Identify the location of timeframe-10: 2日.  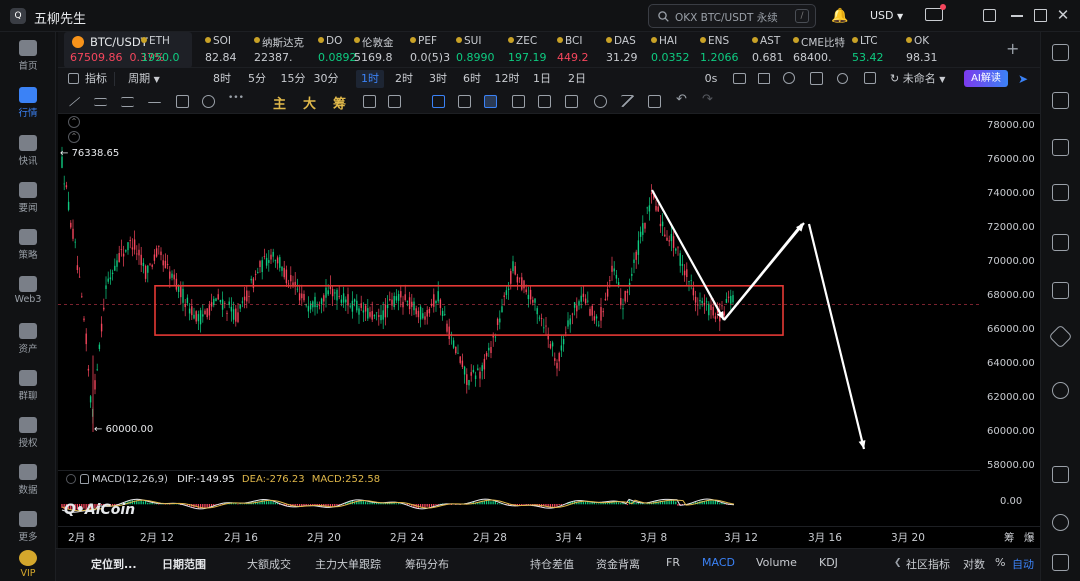
(577, 79).